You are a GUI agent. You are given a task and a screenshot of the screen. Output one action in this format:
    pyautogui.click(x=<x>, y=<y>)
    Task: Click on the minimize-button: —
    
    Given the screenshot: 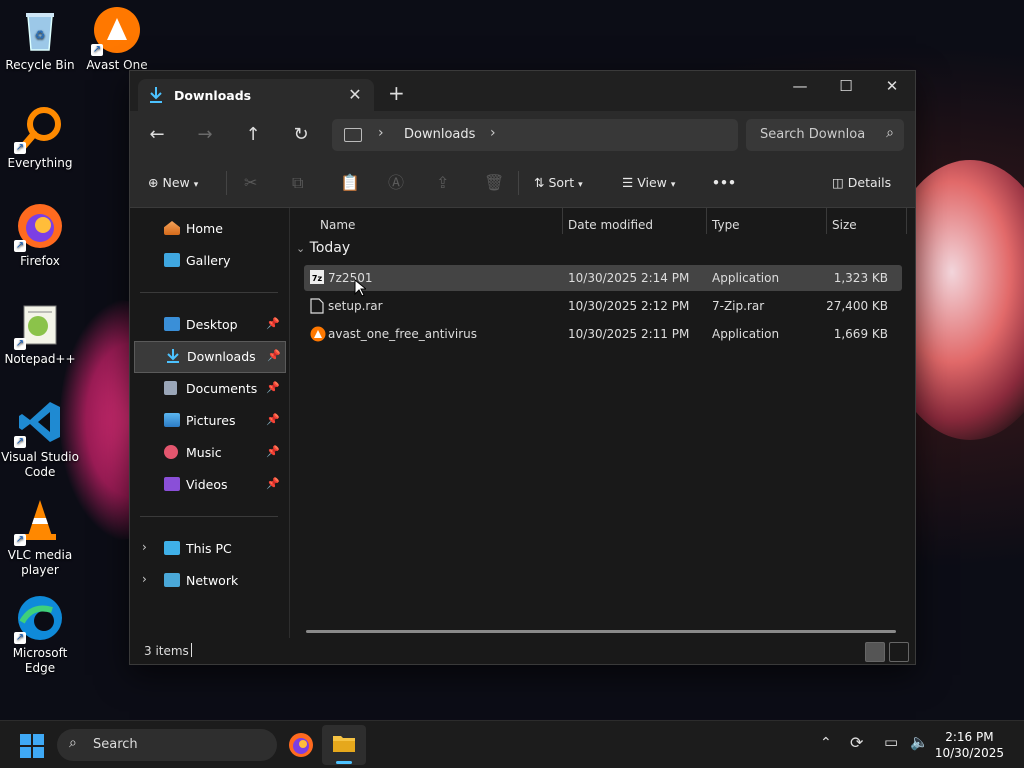 What is the action you would take?
    pyautogui.click(x=800, y=87)
    